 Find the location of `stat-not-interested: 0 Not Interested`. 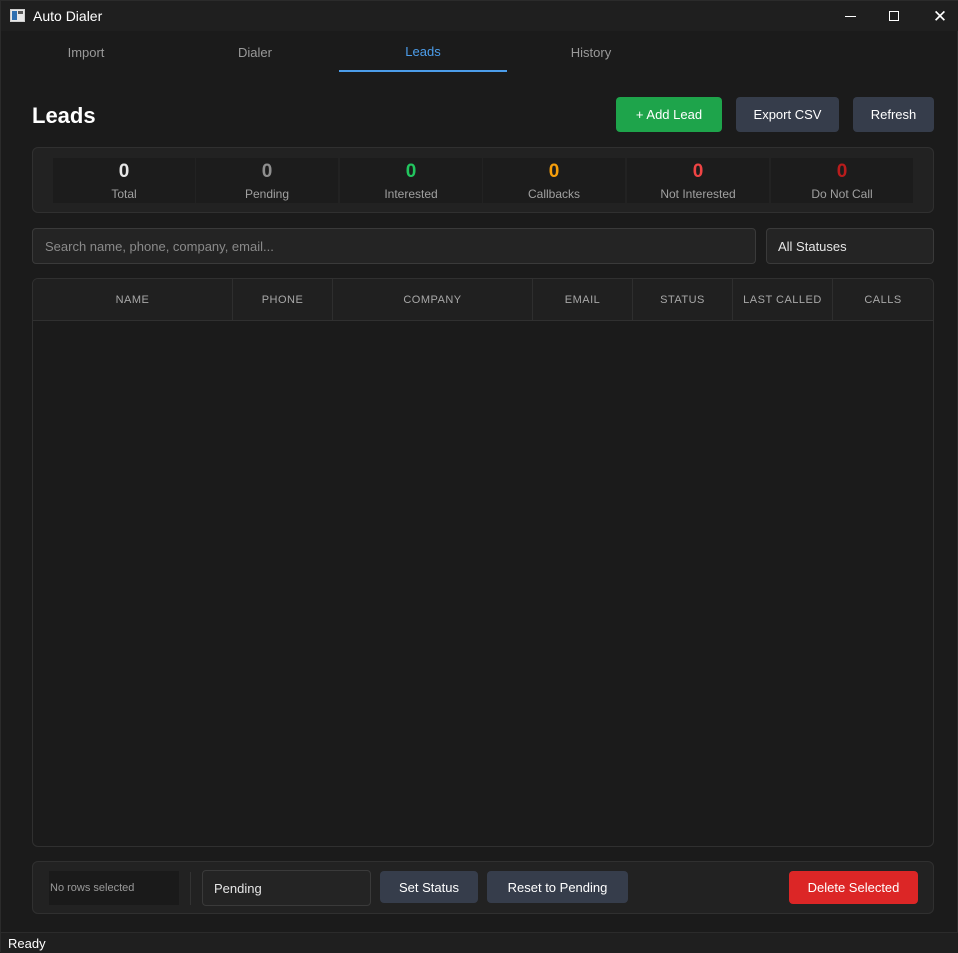

stat-not-interested: 0 Not Interested is located at coordinates (698, 180).